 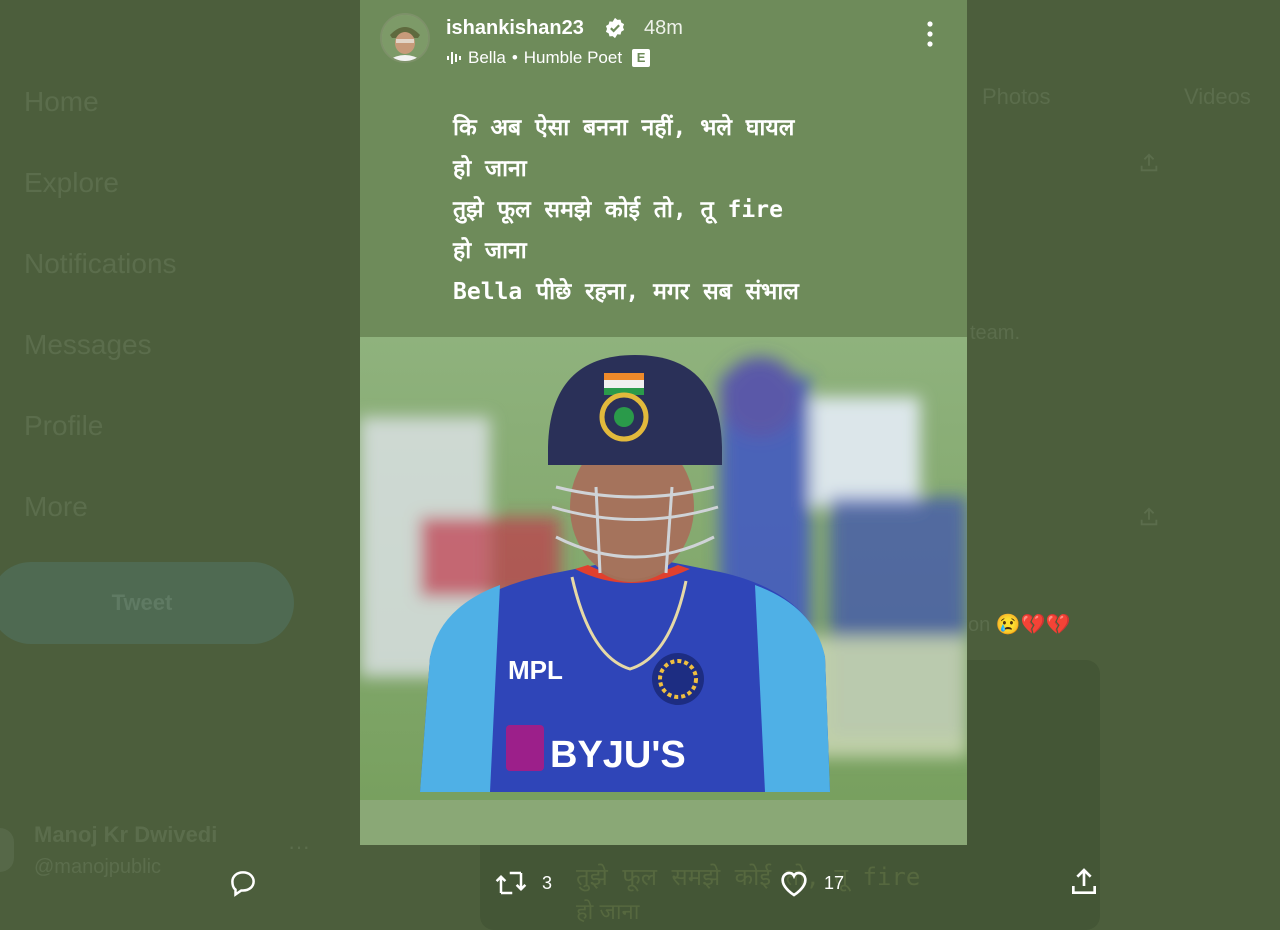 I want to click on background-ghost-lyrics-2: हो जाना, so click(x=608, y=911).